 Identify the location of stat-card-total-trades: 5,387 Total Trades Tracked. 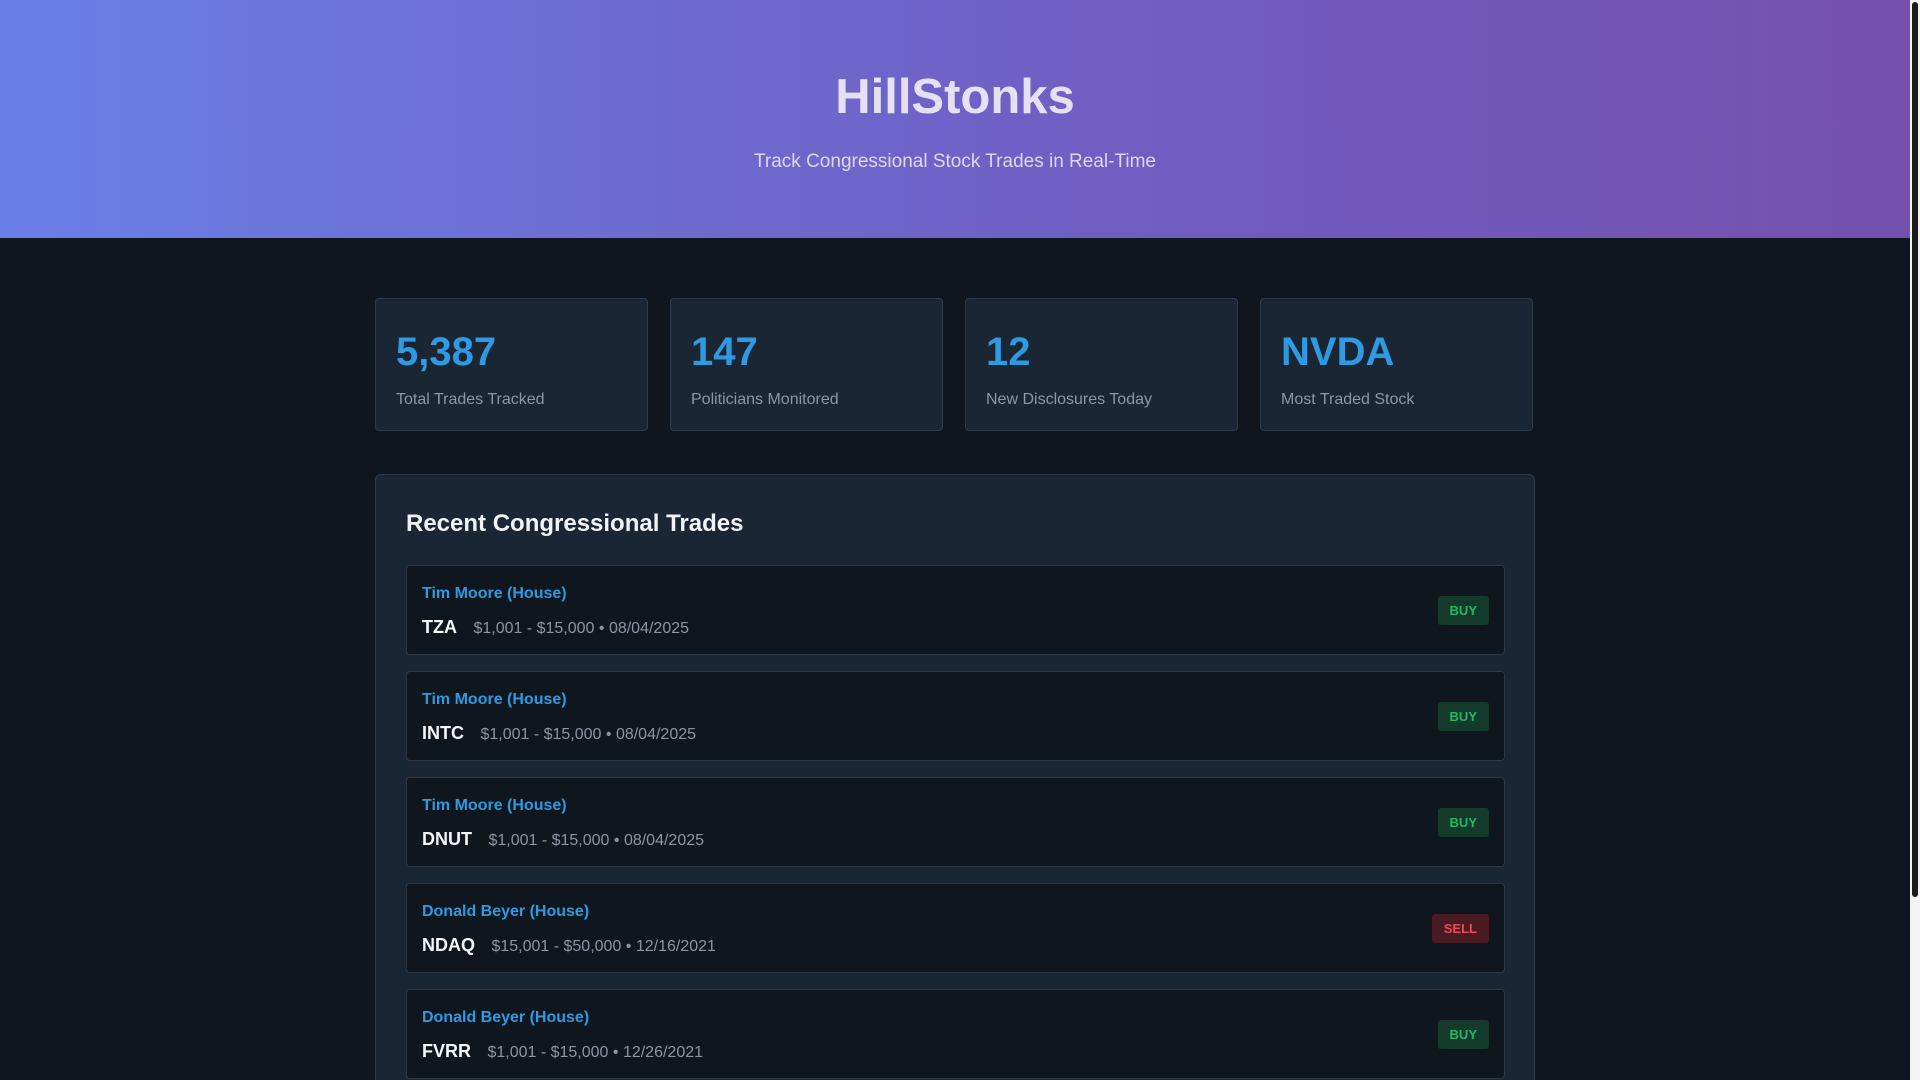
(511, 364).